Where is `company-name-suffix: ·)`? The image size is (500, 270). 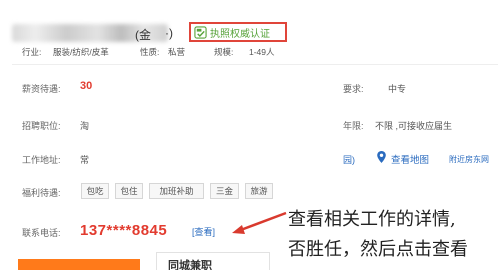 company-name-suffix: ·) is located at coordinates (169, 33).